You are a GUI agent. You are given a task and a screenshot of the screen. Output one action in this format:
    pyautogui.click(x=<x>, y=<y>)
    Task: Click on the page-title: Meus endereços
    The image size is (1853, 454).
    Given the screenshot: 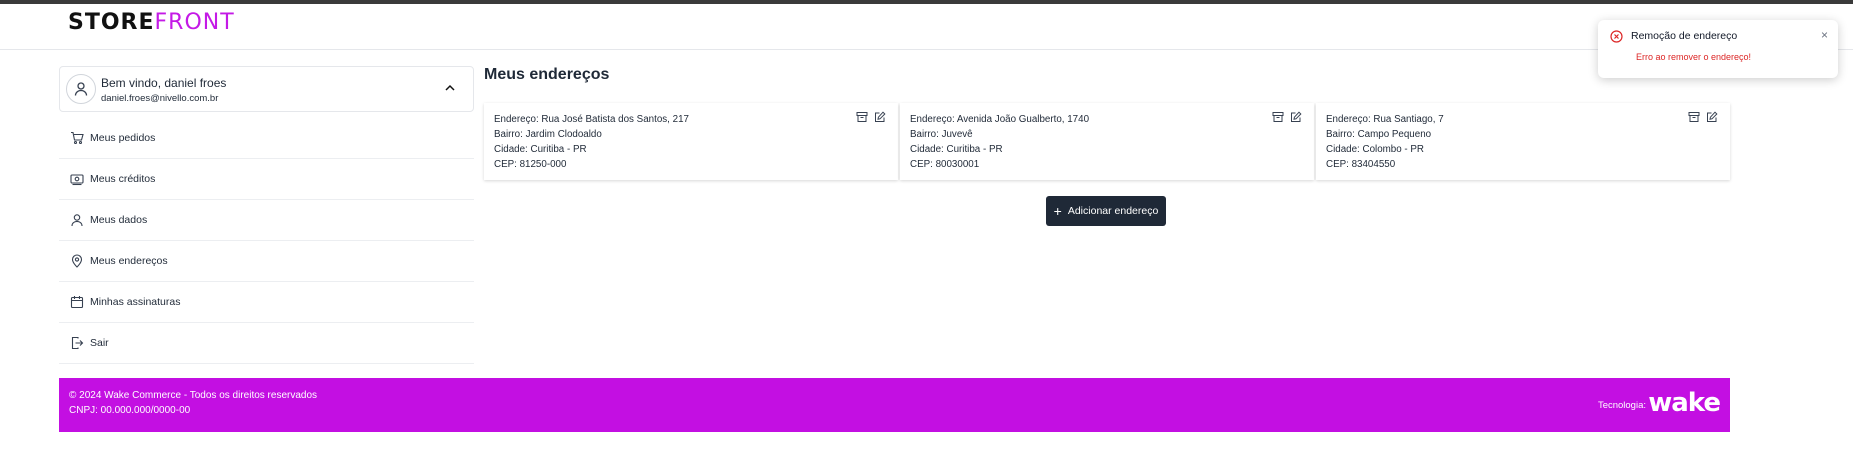 What is the action you would take?
    pyautogui.click(x=547, y=74)
    